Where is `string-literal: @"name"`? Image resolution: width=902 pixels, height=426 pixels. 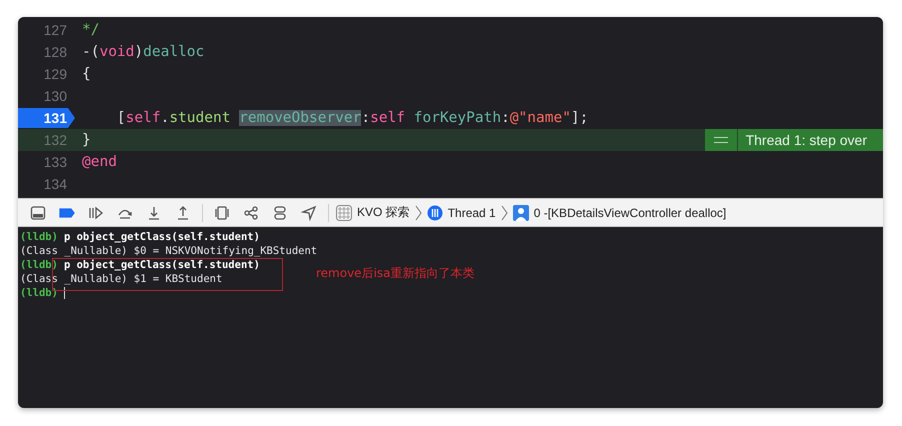 string-literal: @"name" is located at coordinates (540, 118).